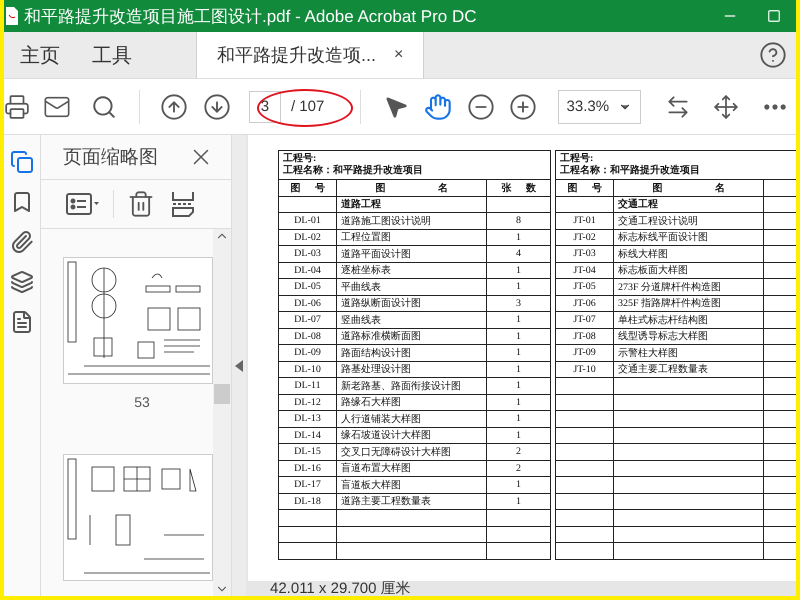 This screenshot has width=800, height=600. Describe the element at coordinates (689, 286) in the screenshot. I see `table-cell: 273F 分道牌杆件构造图` at that location.